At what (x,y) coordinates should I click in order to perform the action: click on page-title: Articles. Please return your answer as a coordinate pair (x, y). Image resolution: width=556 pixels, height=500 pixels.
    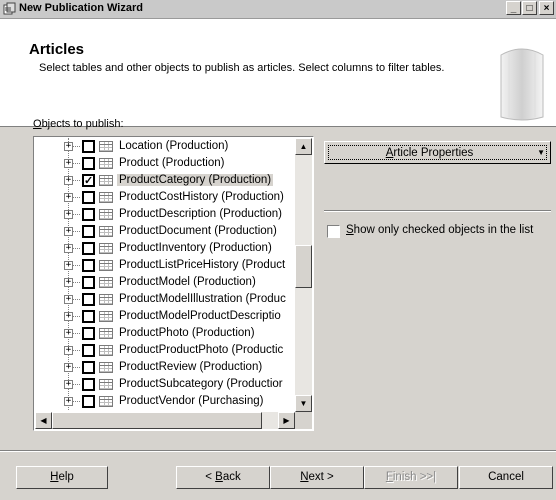
    Looking at the image, I should click on (57, 49).